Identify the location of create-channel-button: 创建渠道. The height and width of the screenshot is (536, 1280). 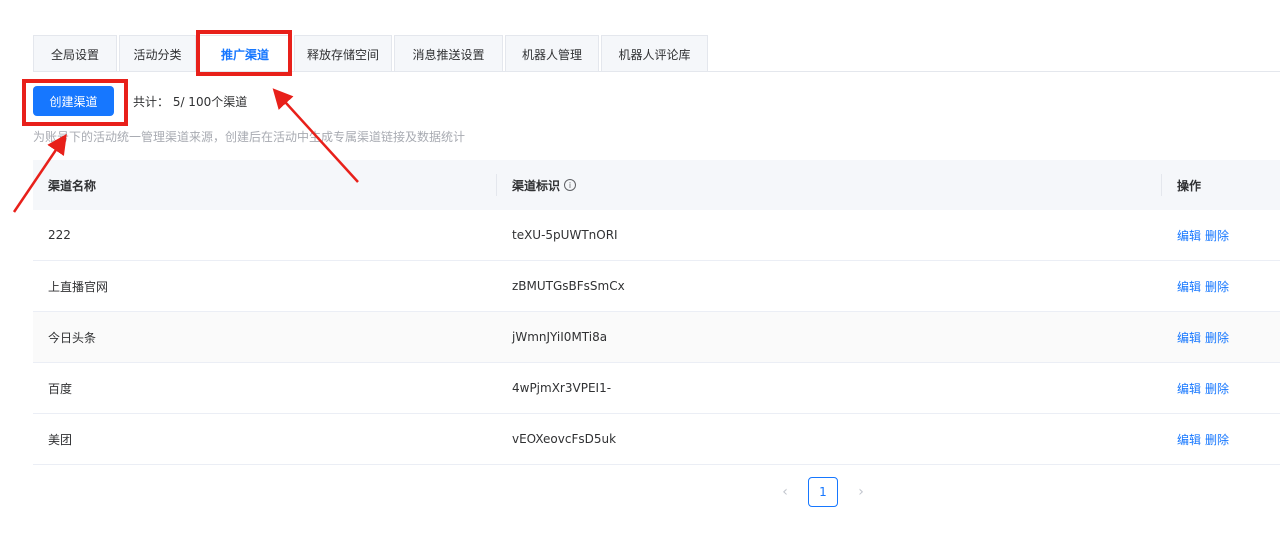
(73, 101).